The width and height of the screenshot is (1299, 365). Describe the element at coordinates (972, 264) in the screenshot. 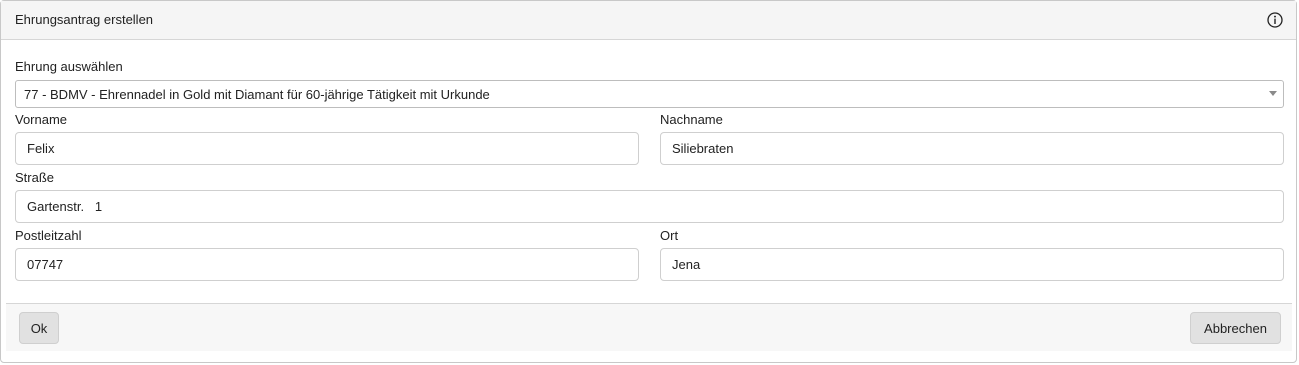

I see `ort-input` at that location.